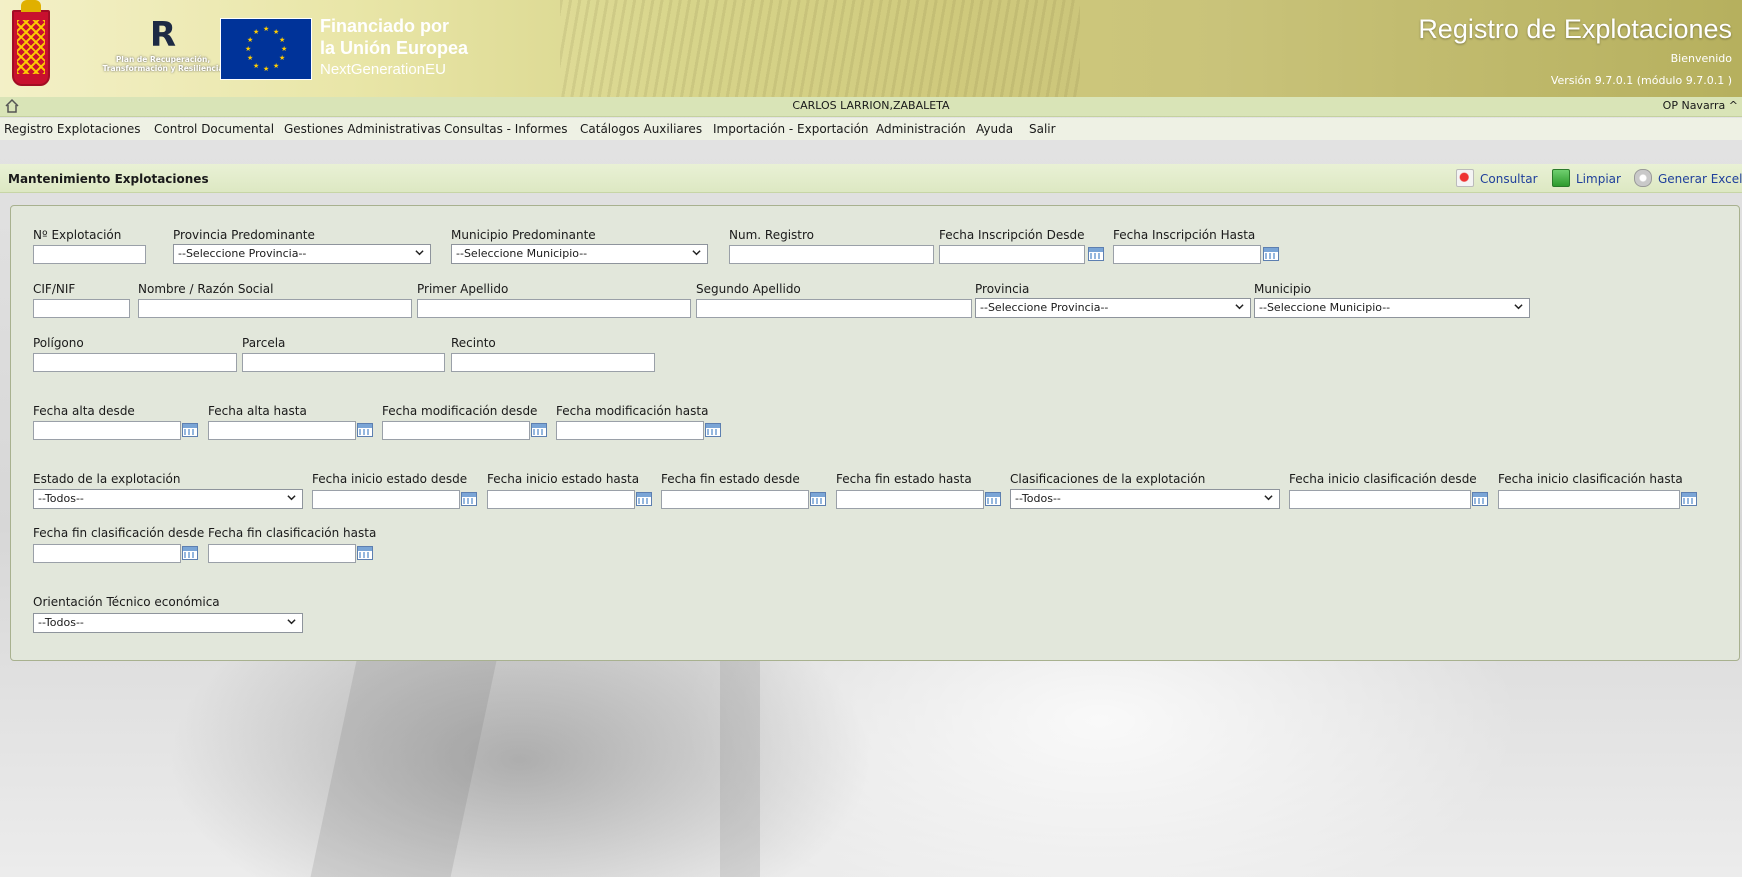  What do you see at coordinates (1012, 254) in the screenshot?
I see `fecha-inscripcion-desde-input` at bounding box center [1012, 254].